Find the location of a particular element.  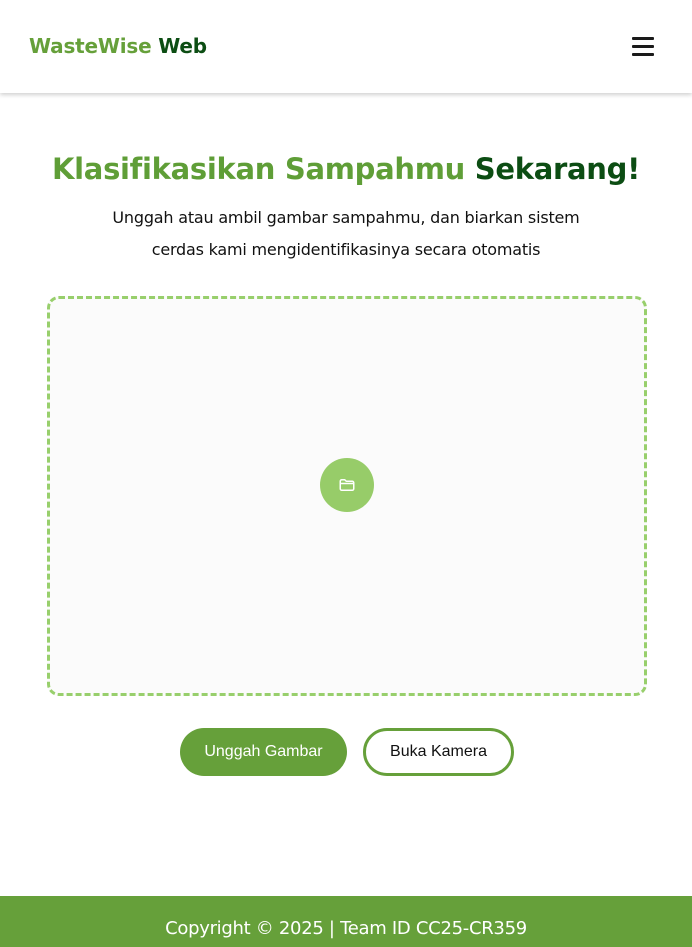

brand-name-part1: WasteWise is located at coordinates (90, 46).